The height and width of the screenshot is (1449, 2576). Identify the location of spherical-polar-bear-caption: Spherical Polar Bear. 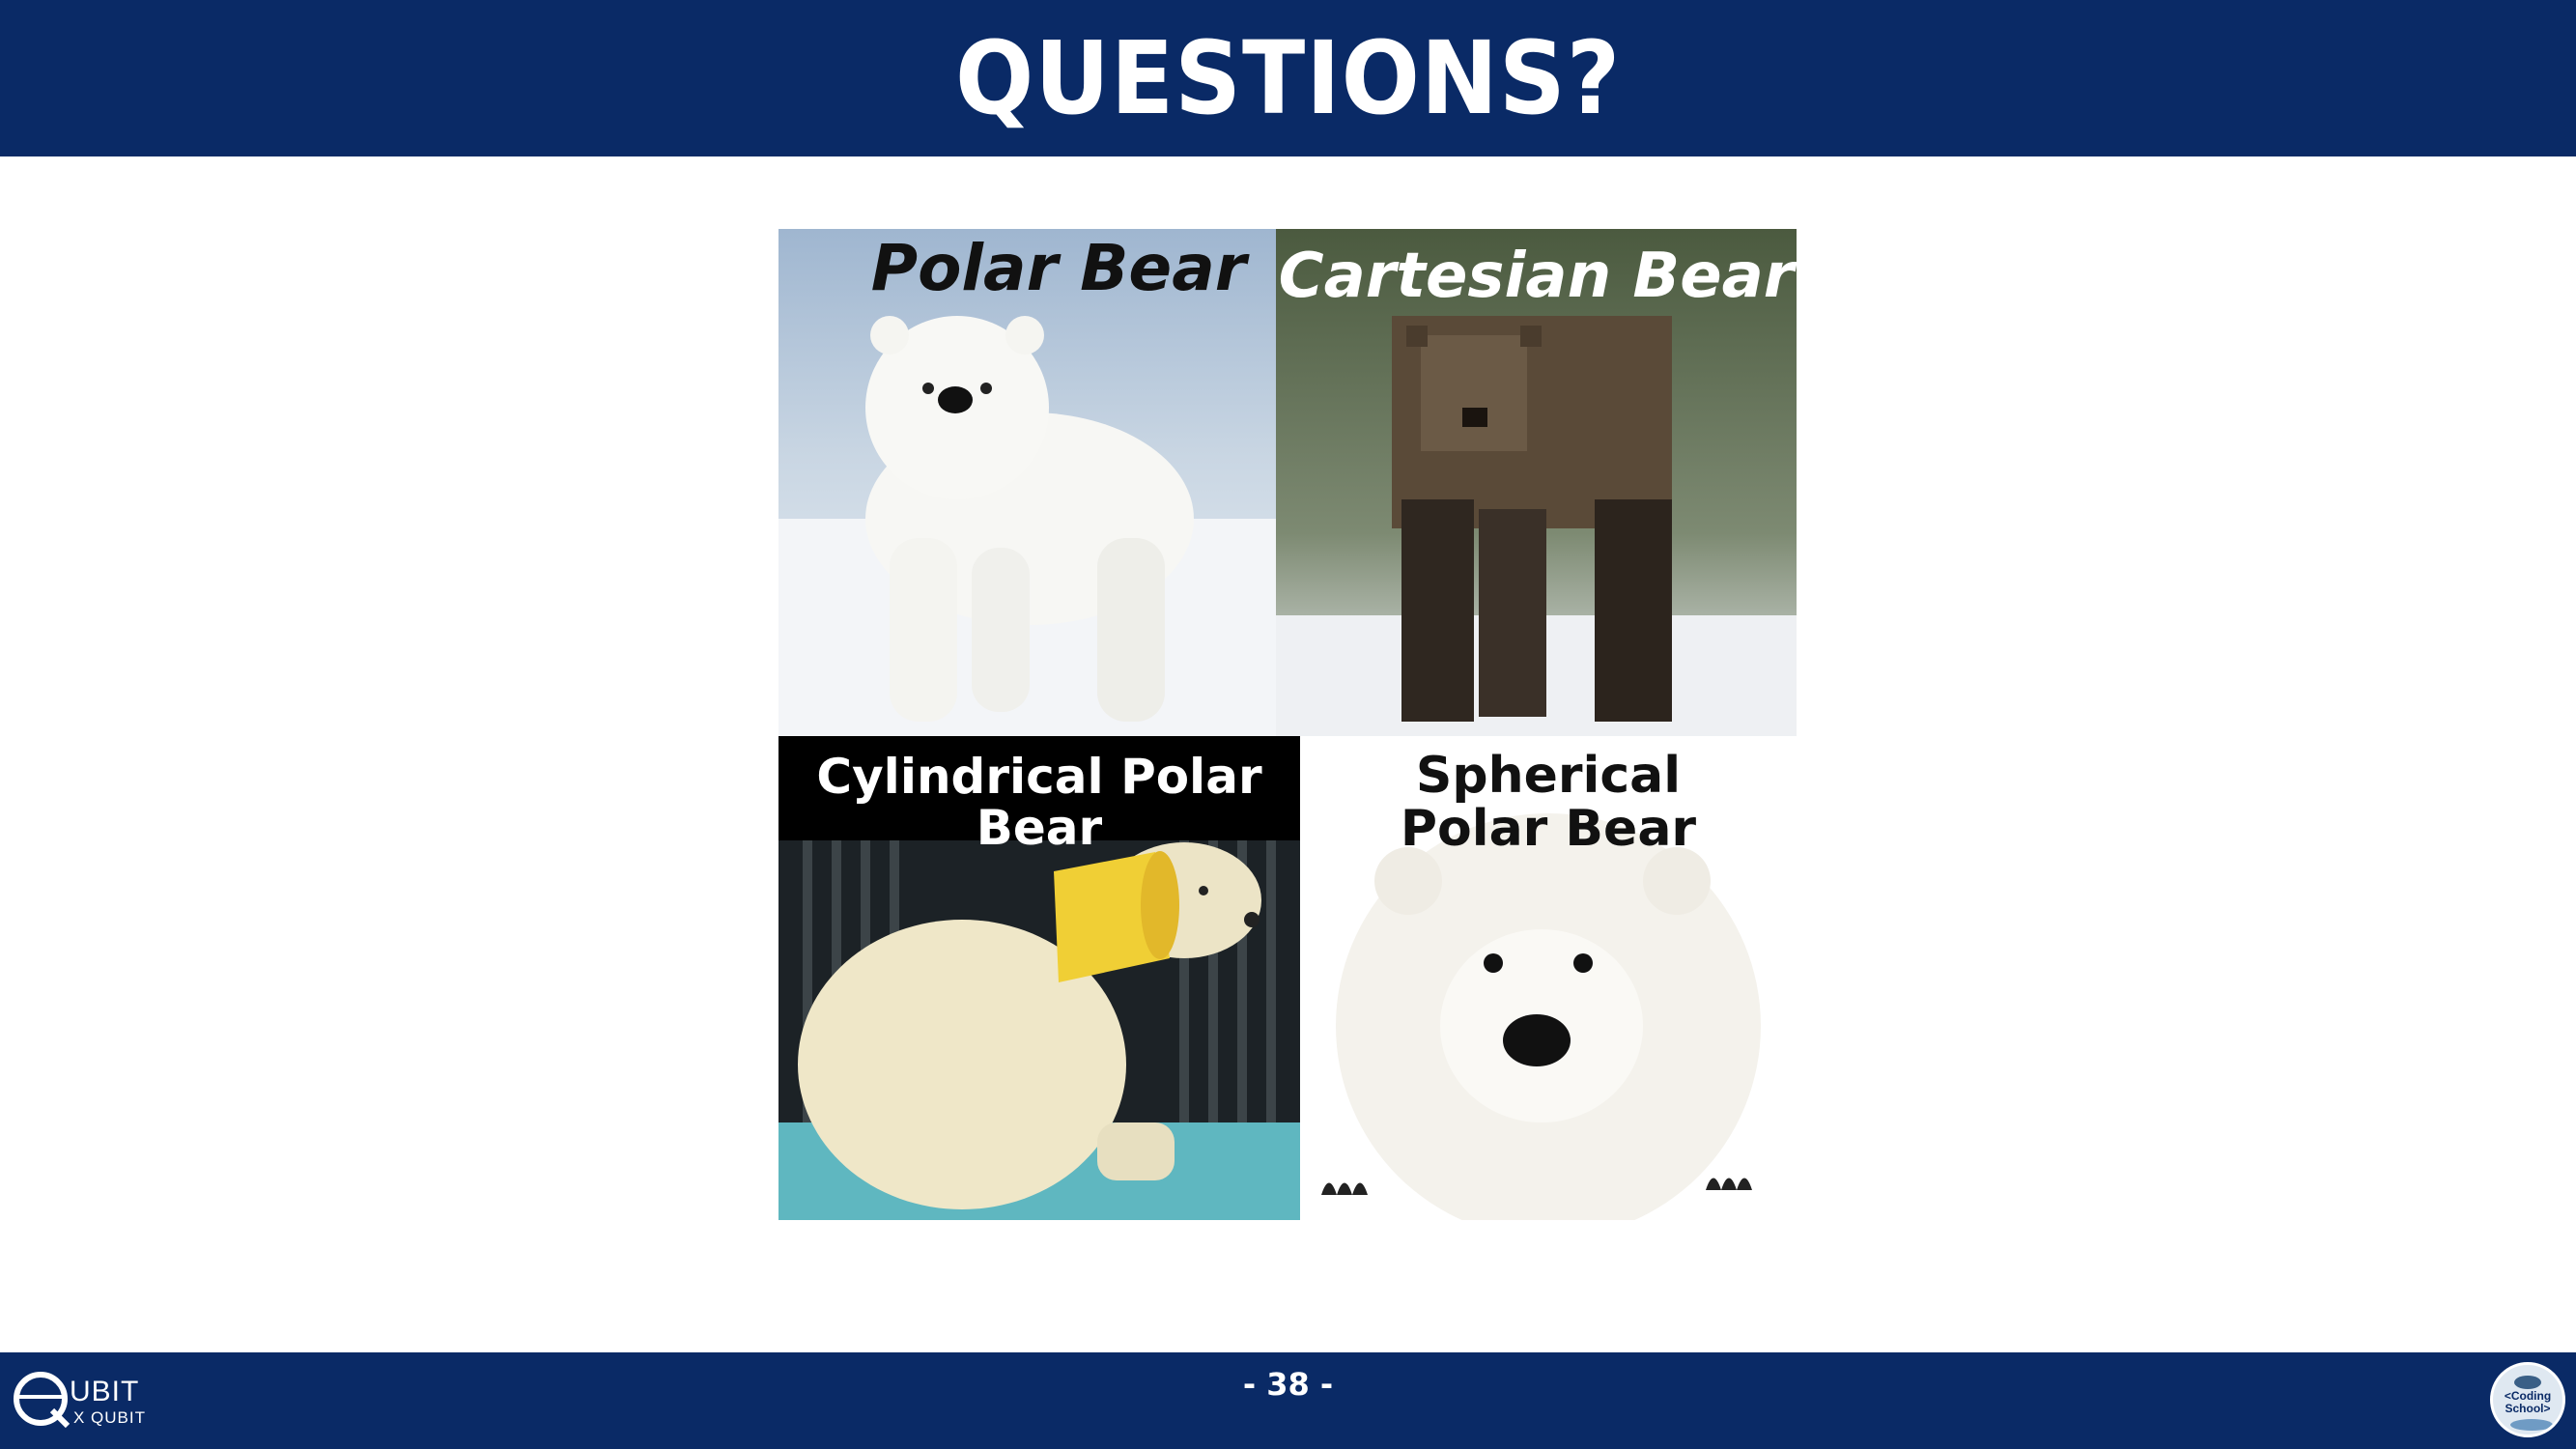
(1548, 802).